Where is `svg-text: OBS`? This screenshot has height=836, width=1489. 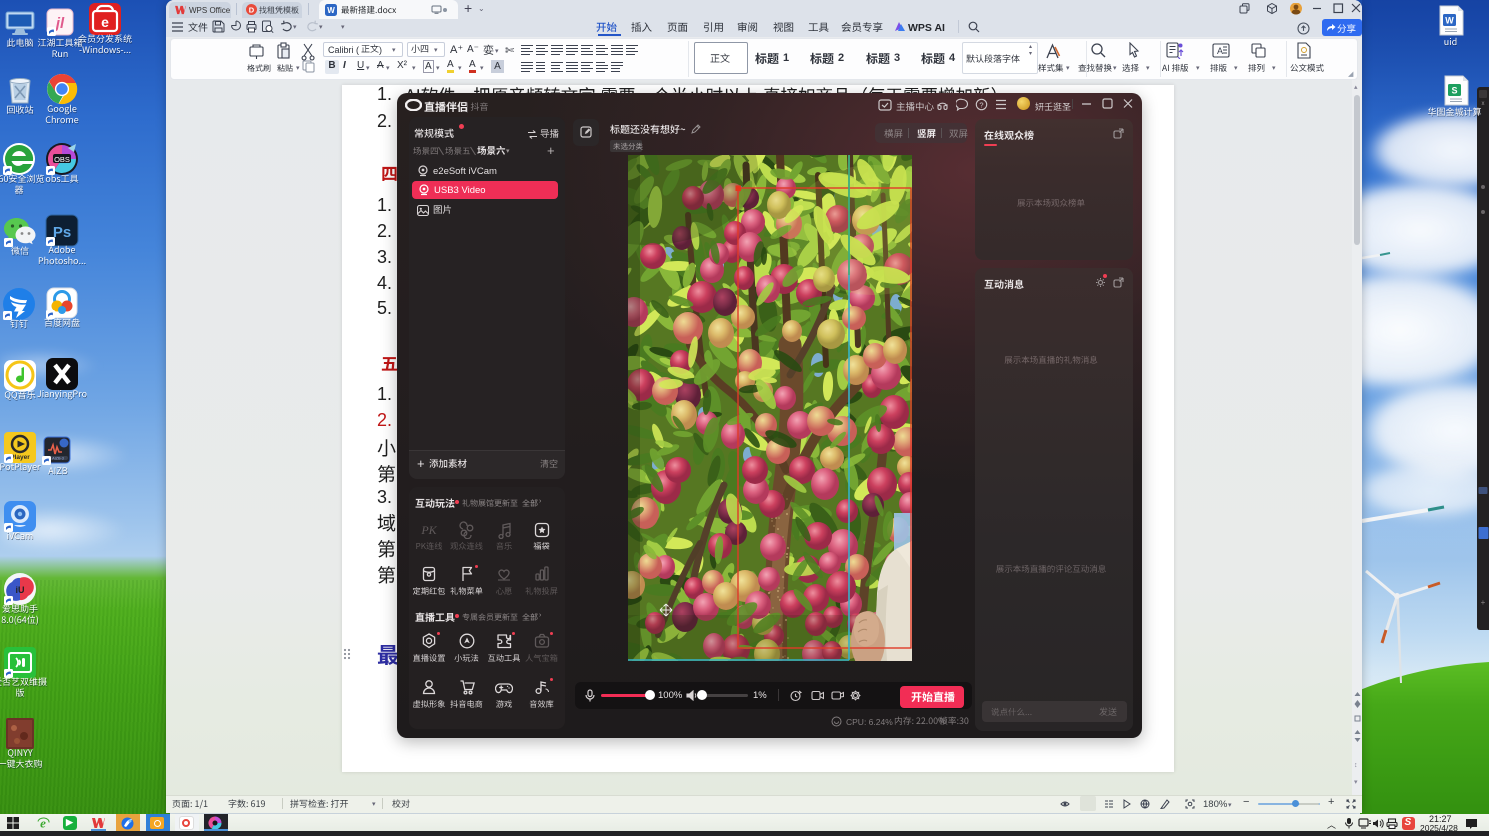
svg-text: OBS is located at coordinates (62, 159).